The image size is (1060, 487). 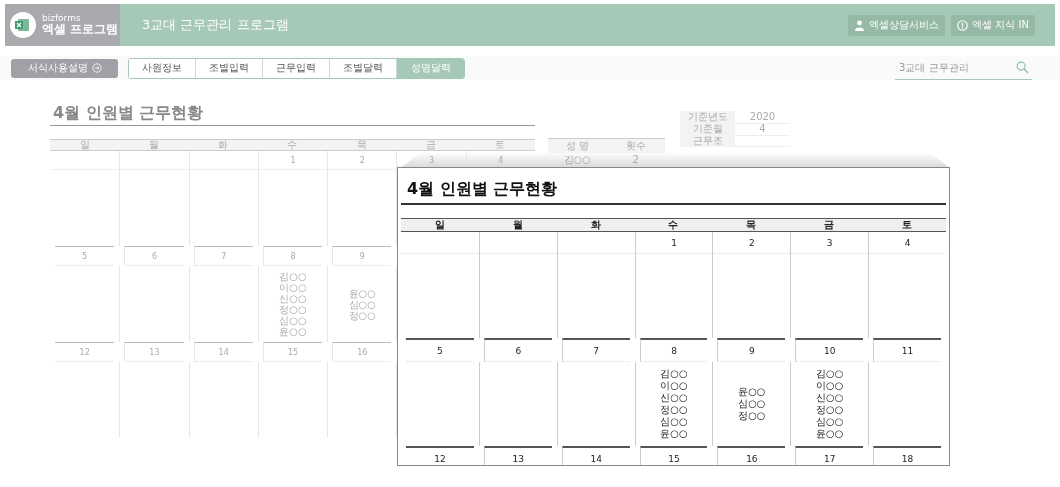 What do you see at coordinates (96, 68) in the screenshot?
I see `arrow-circle-icon` at bounding box center [96, 68].